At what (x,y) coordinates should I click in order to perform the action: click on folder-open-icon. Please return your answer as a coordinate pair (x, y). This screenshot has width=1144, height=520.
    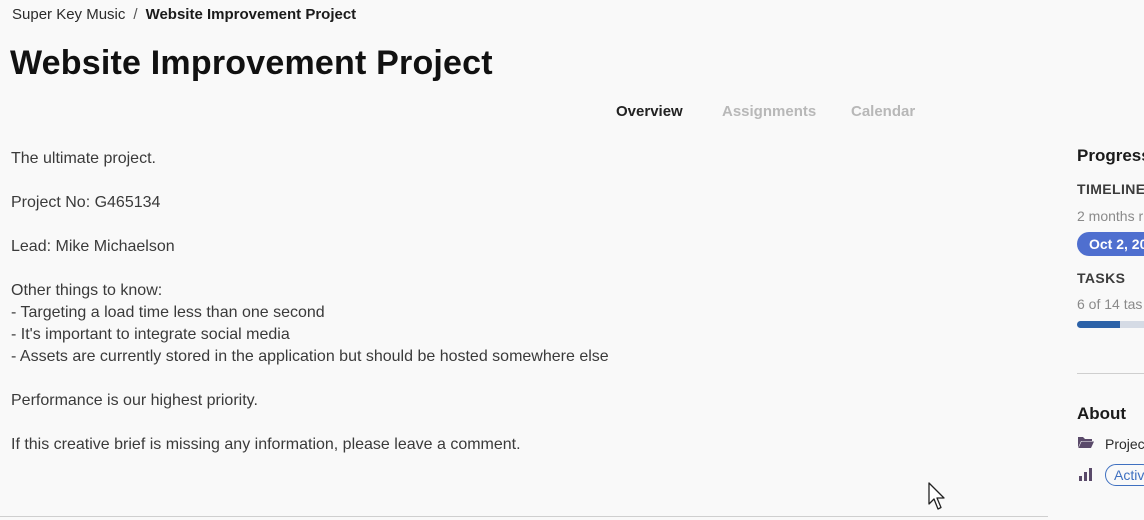
    Looking at the image, I should click on (1086, 443).